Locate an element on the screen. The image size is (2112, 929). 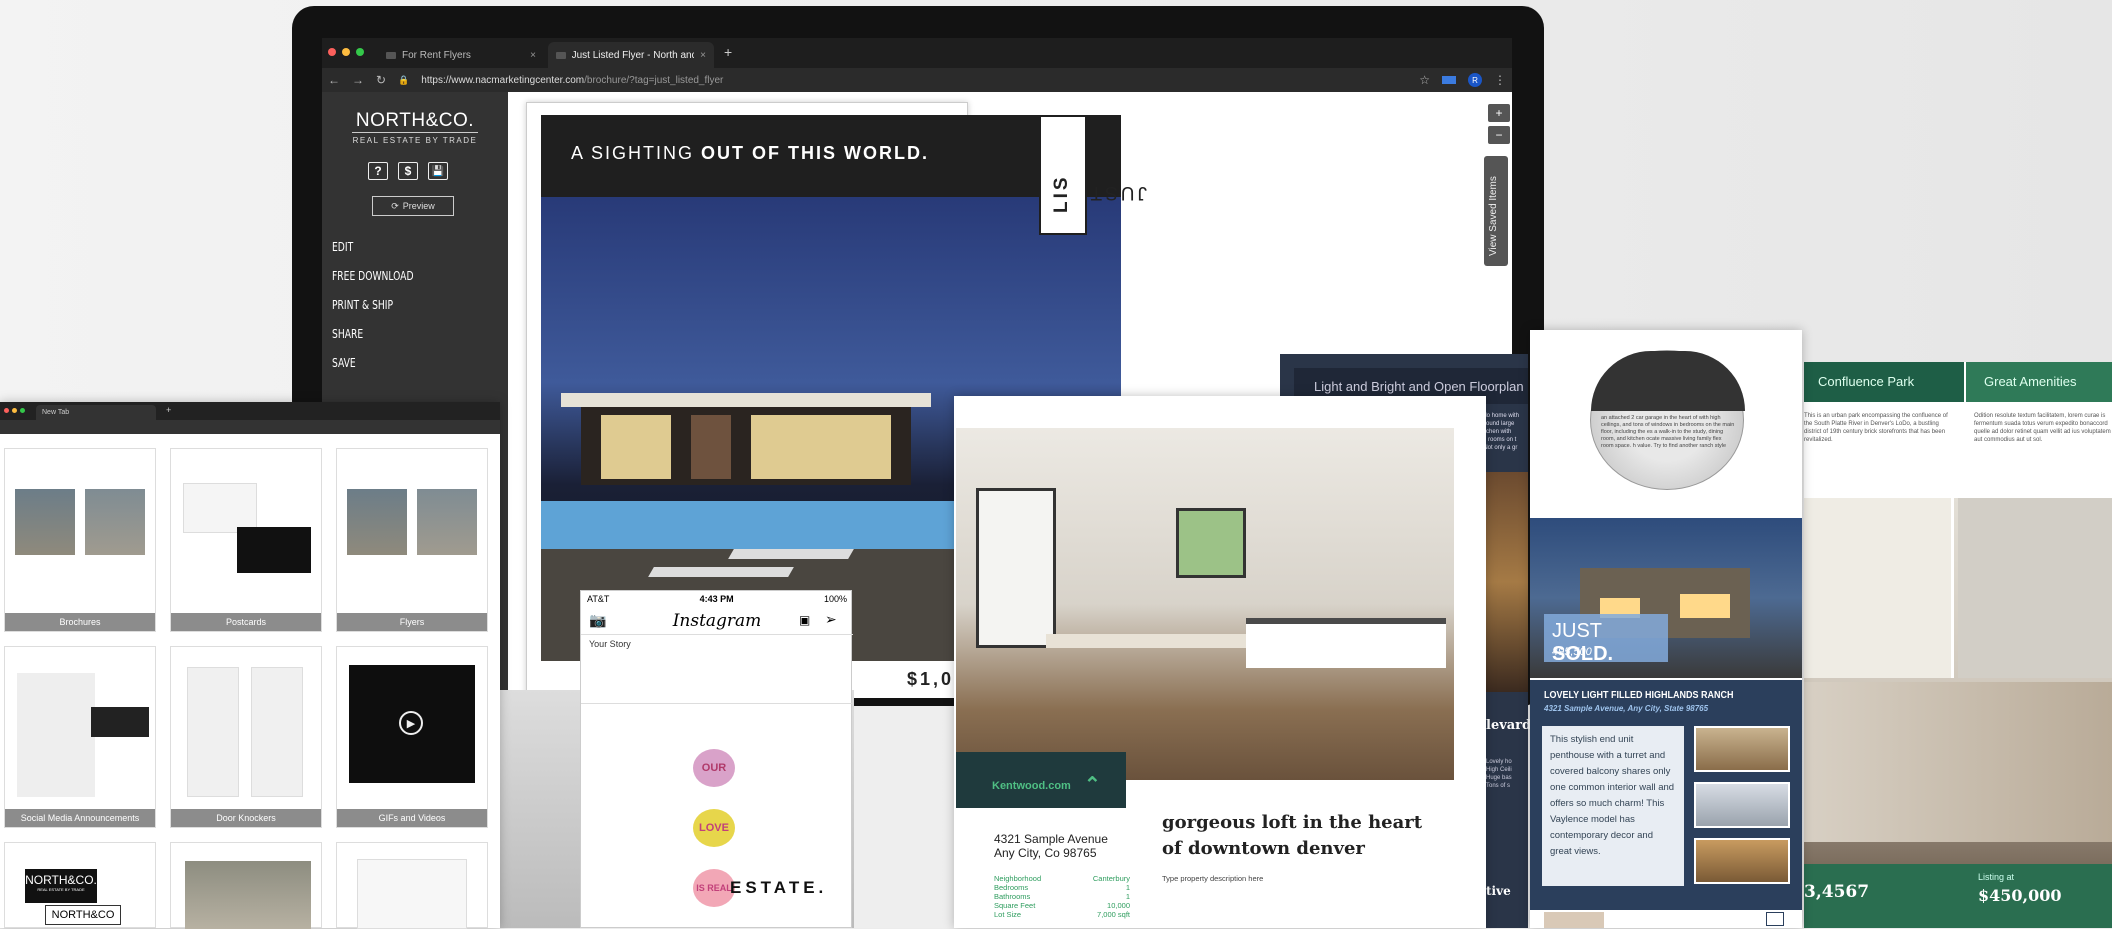
zoom-in-icon: + is located at coordinates (1499, 113).